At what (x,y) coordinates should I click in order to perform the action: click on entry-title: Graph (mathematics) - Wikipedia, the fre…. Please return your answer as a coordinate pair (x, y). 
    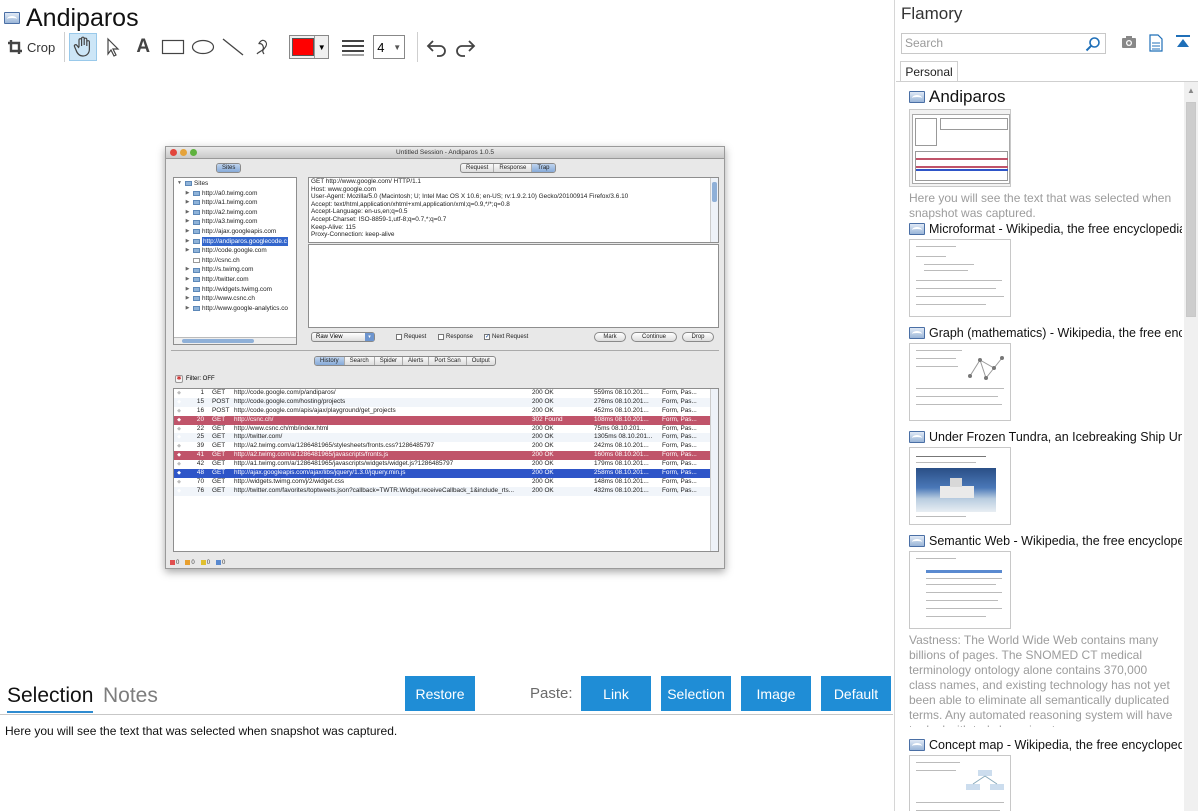
    Looking at the image, I should click on (1045, 332).